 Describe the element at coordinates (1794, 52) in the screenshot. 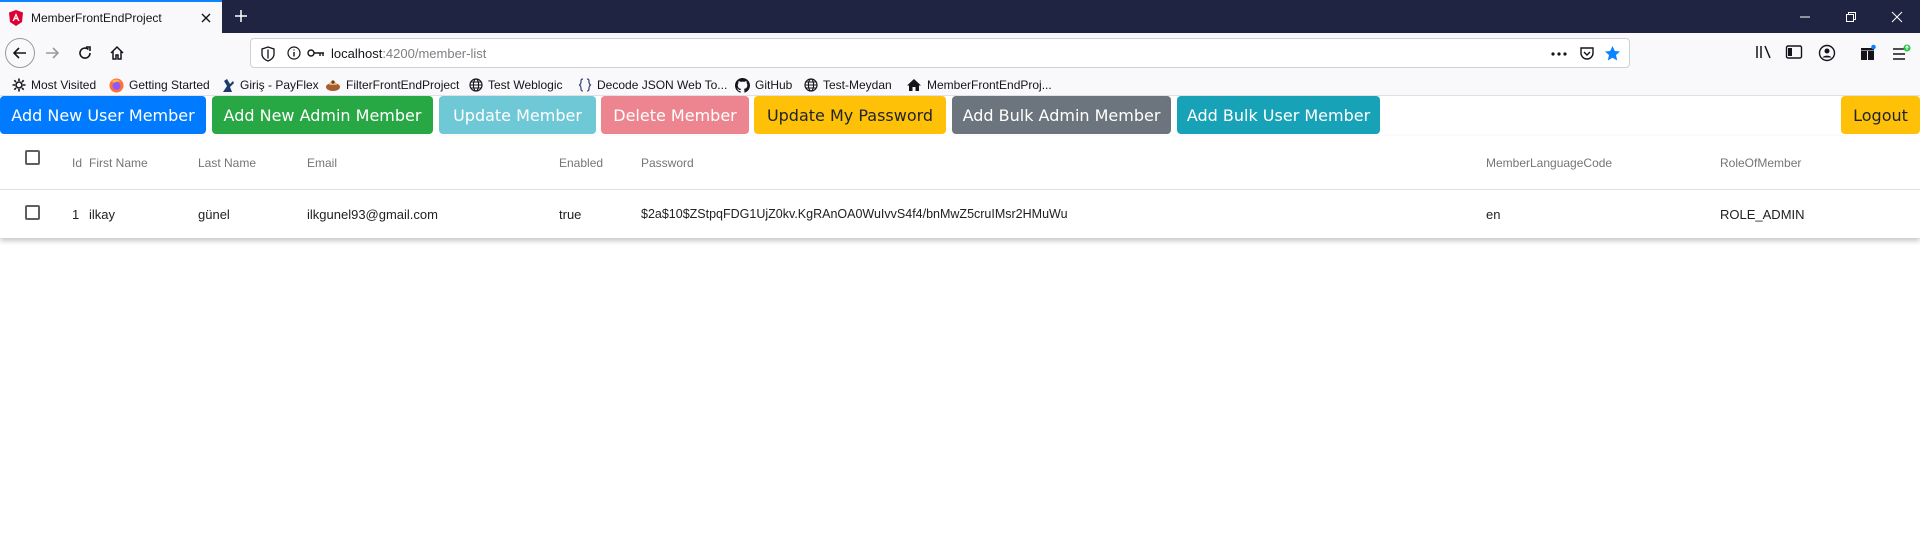

I see `sidebar-icon` at that location.